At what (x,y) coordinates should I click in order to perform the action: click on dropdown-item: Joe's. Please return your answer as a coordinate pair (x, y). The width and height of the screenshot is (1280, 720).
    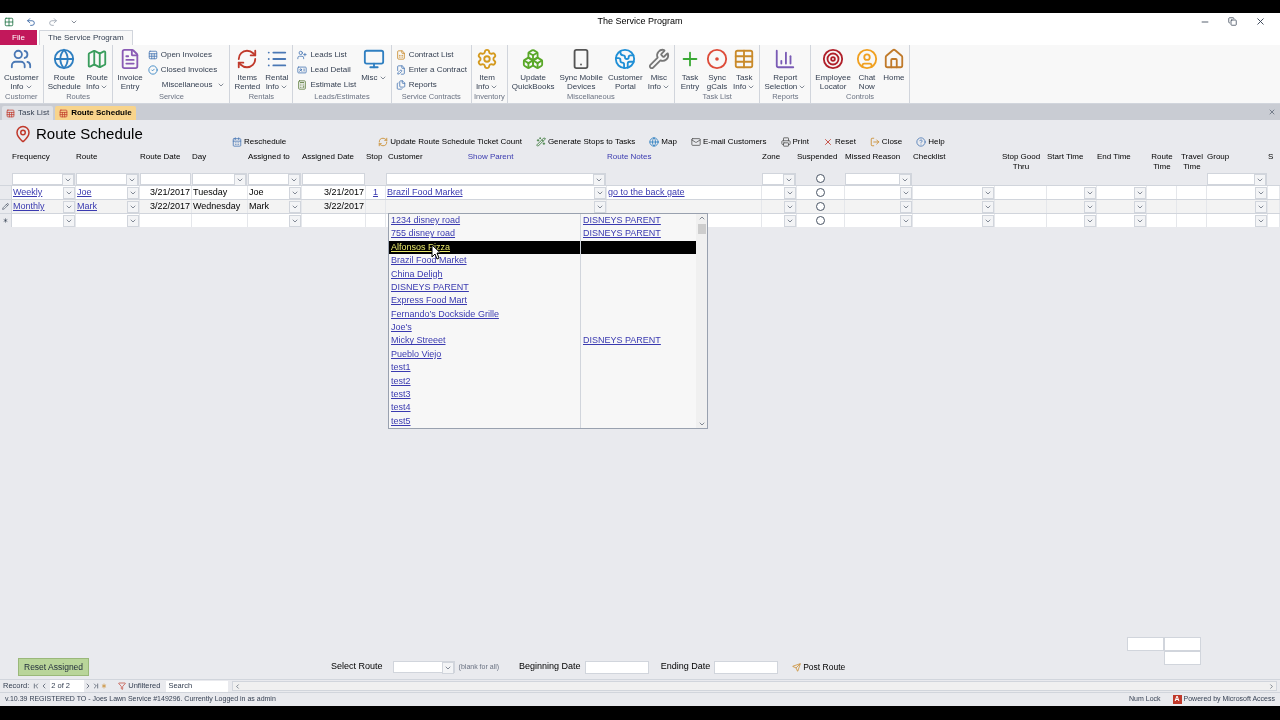
    Looking at the image, I should click on (542, 328).